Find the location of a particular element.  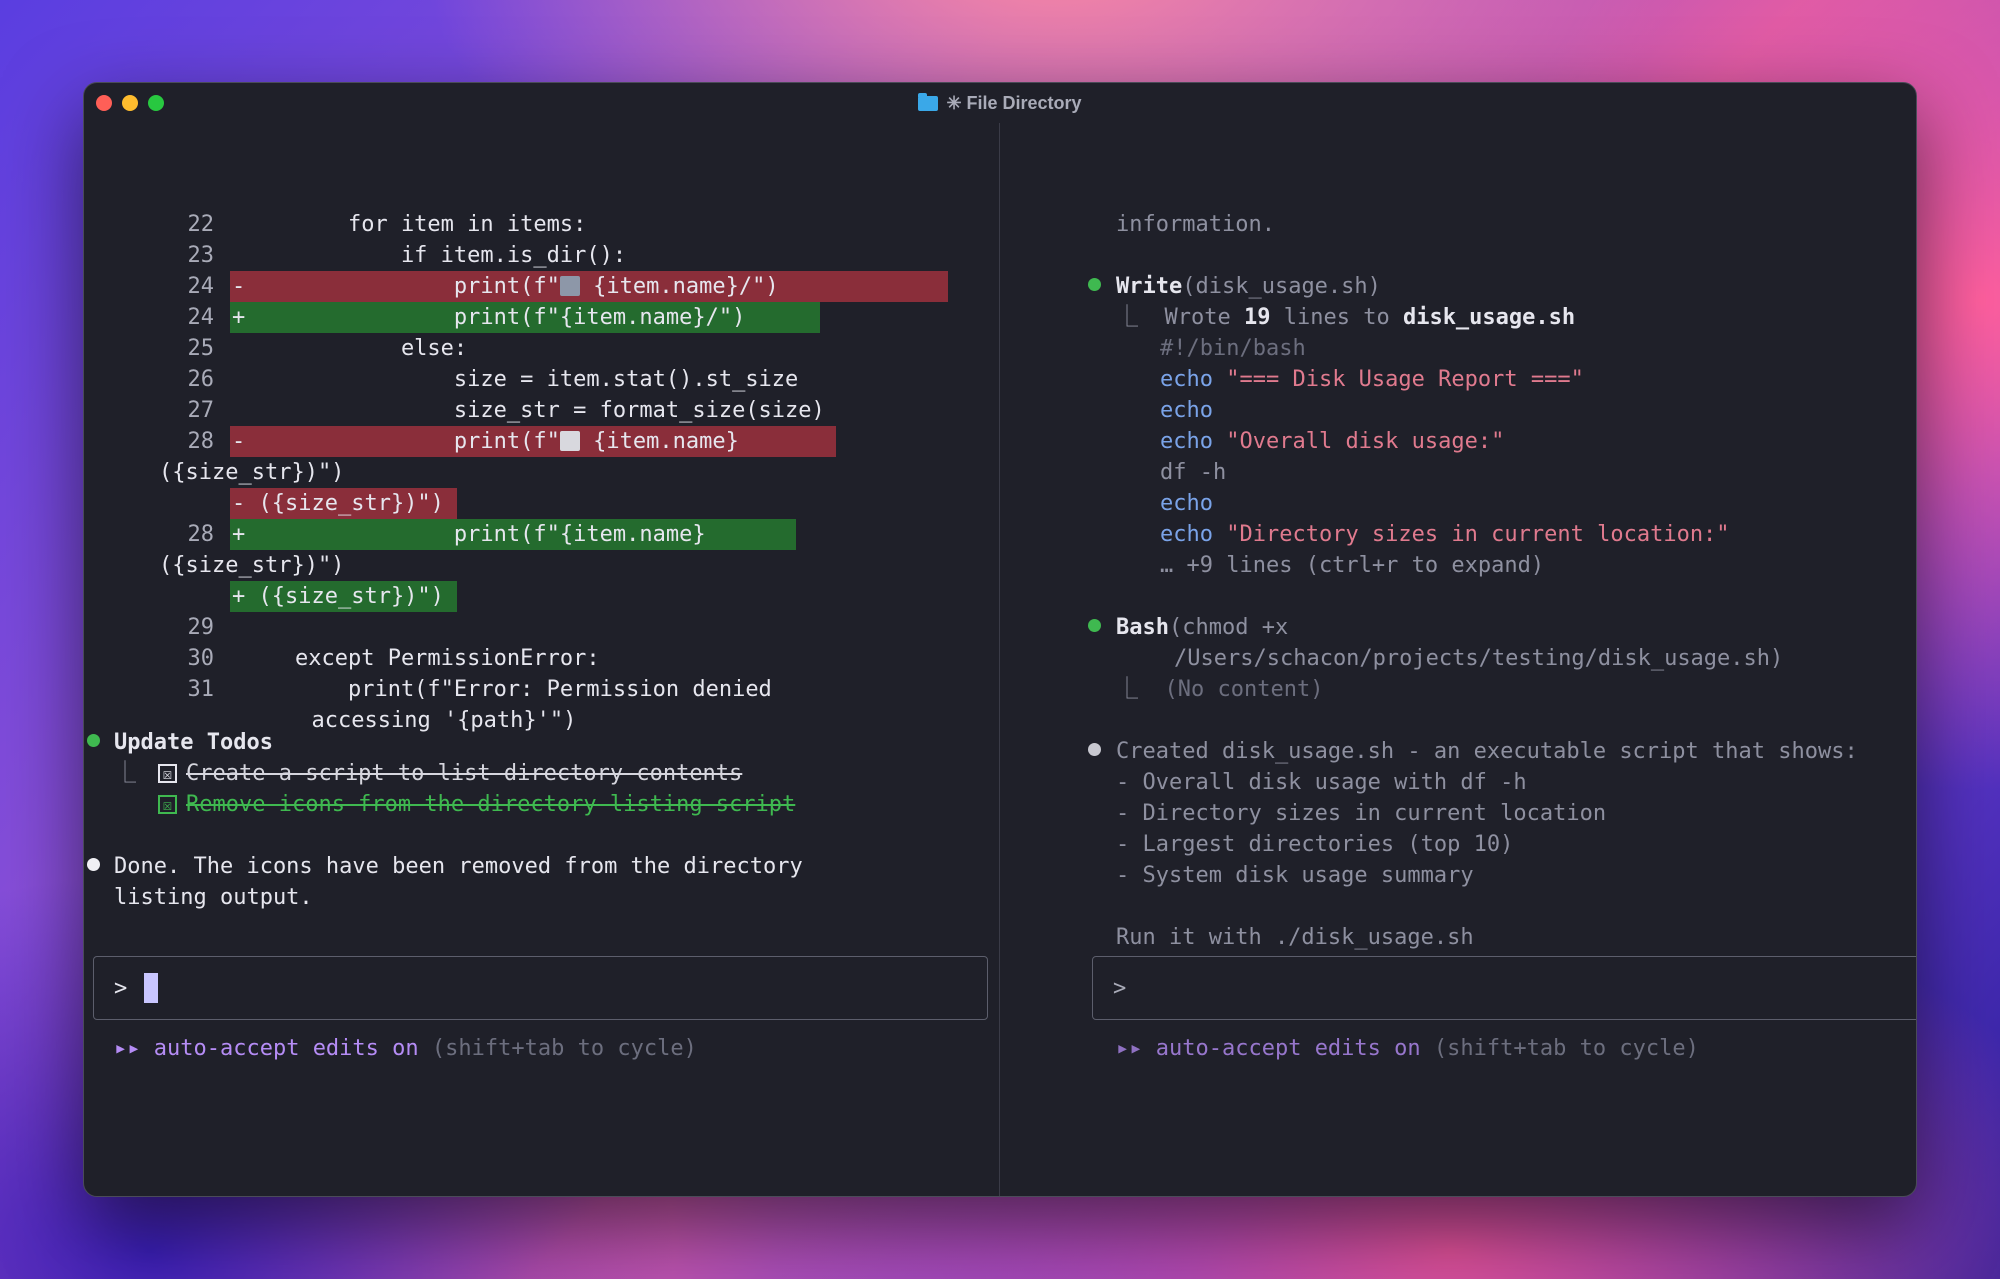

code-line: if item.is_dir(): is located at coordinates (434, 255).